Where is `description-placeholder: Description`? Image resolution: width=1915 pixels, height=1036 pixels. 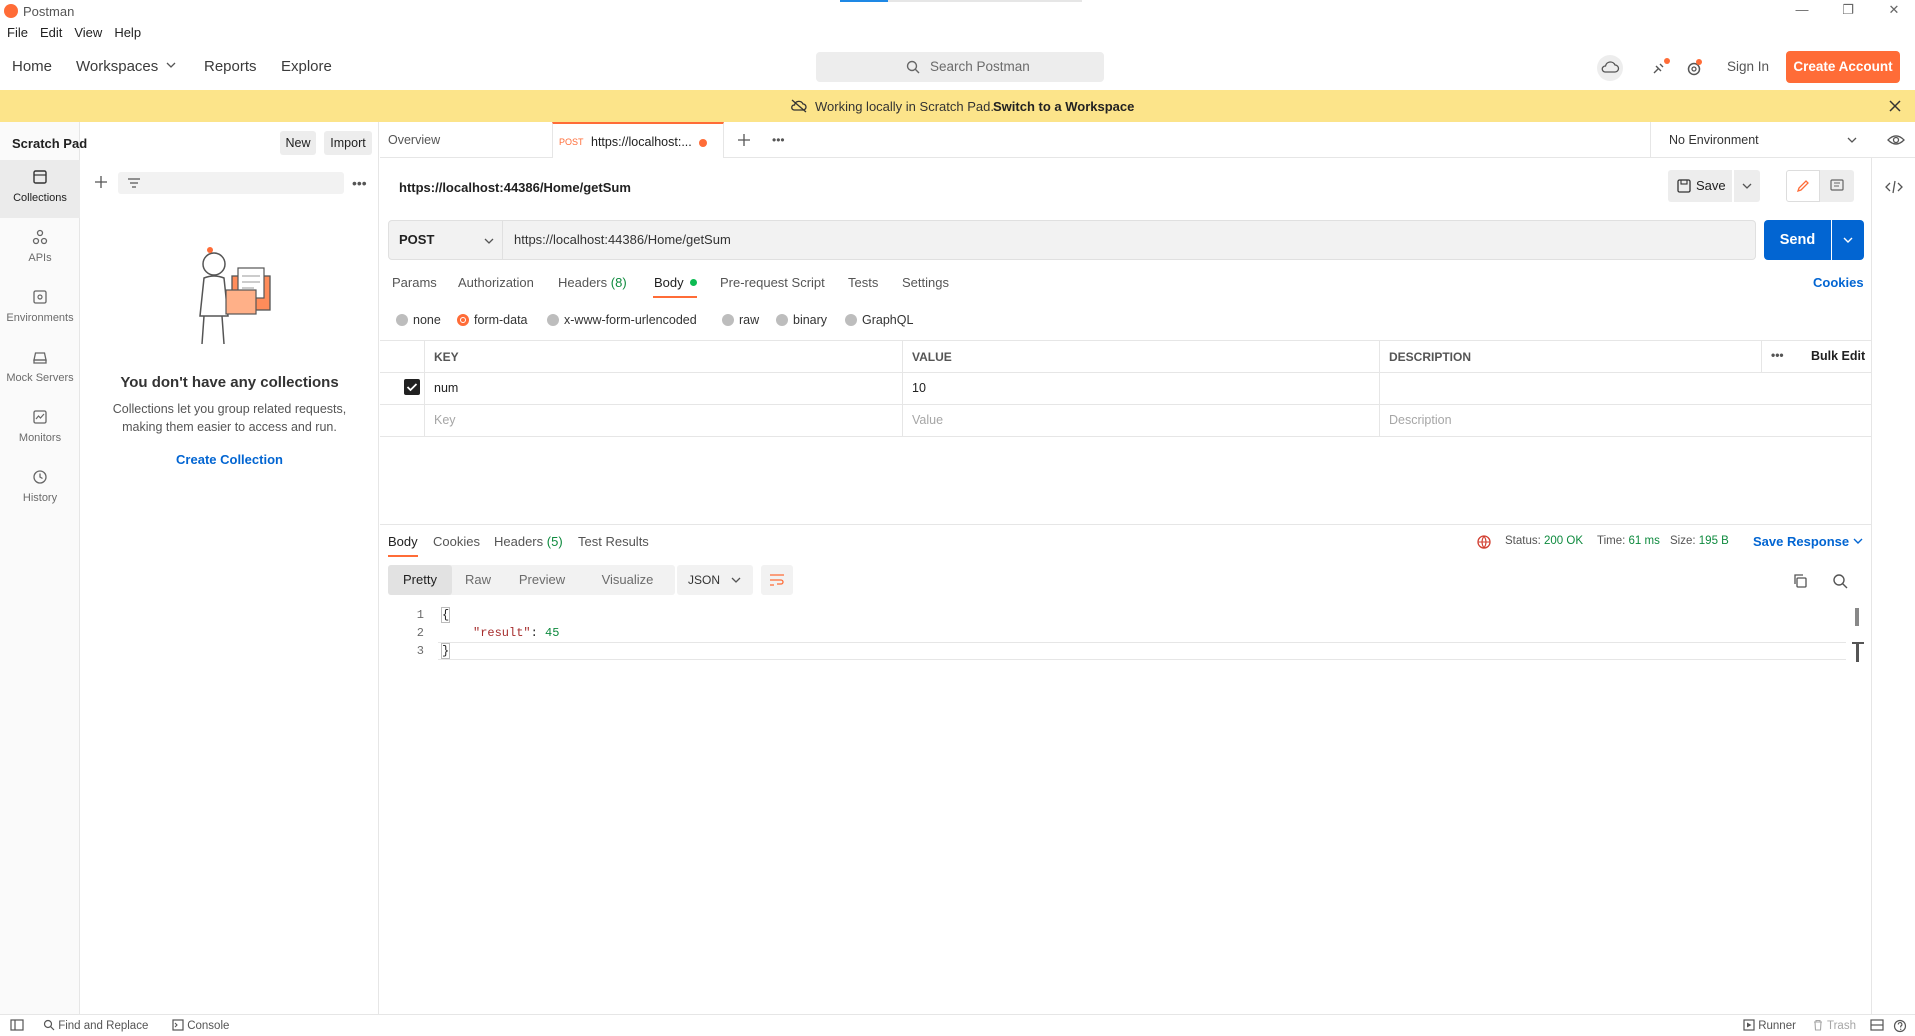
description-placeholder: Description is located at coordinates (1625, 420).